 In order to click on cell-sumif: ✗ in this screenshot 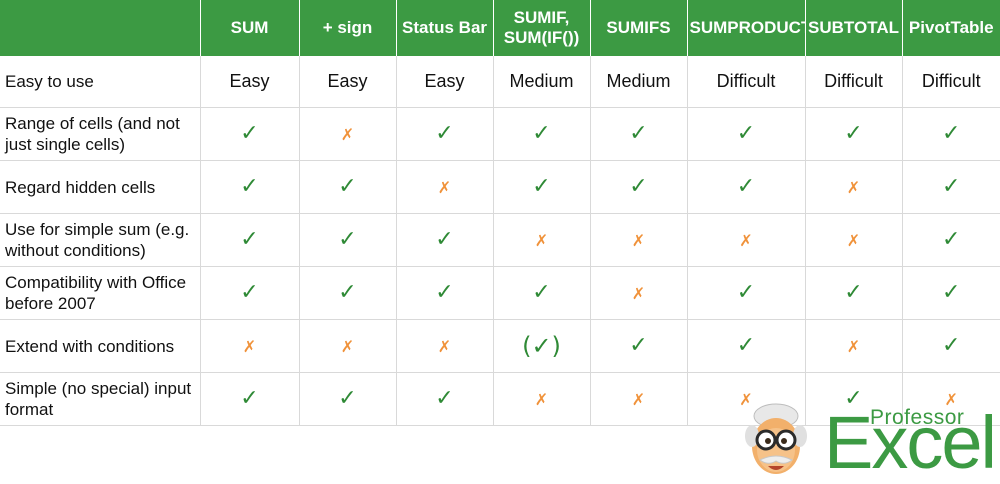, I will do `click(542, 240)`.